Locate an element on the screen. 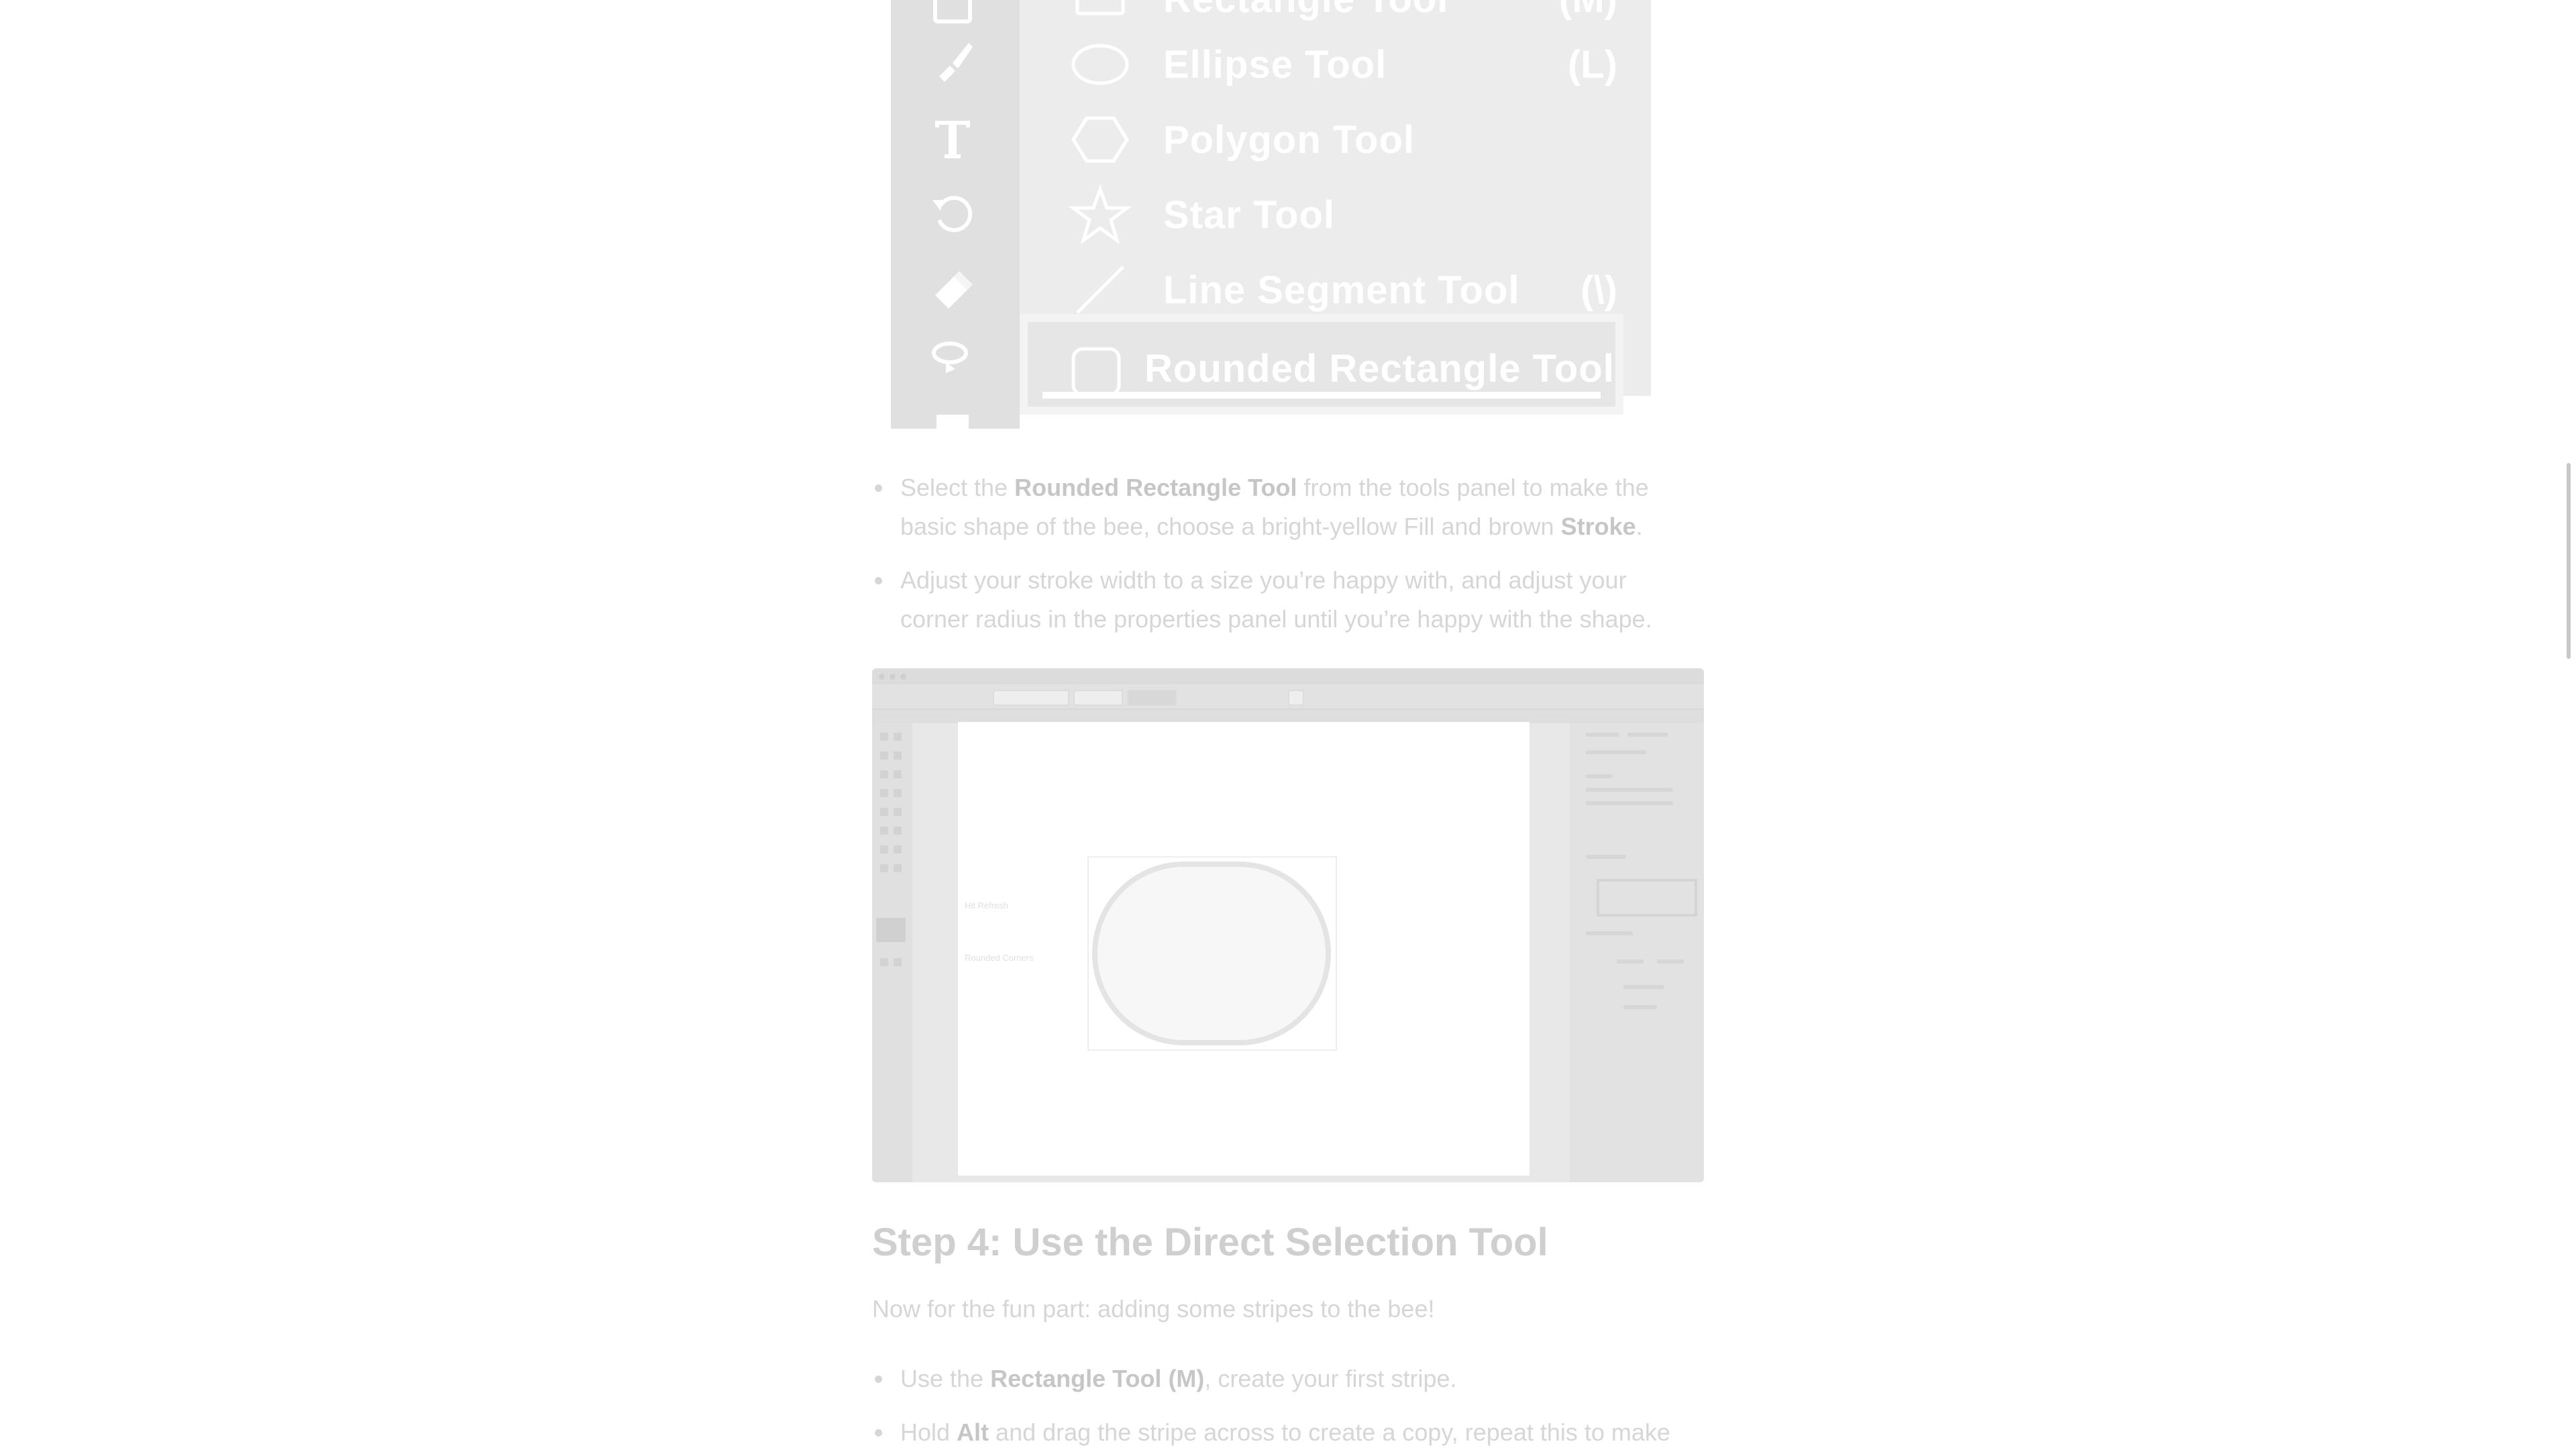 Image resolution: width=2576 pixels, height=1452 pixels. lasso-icon is located at coordinates (952, 360).